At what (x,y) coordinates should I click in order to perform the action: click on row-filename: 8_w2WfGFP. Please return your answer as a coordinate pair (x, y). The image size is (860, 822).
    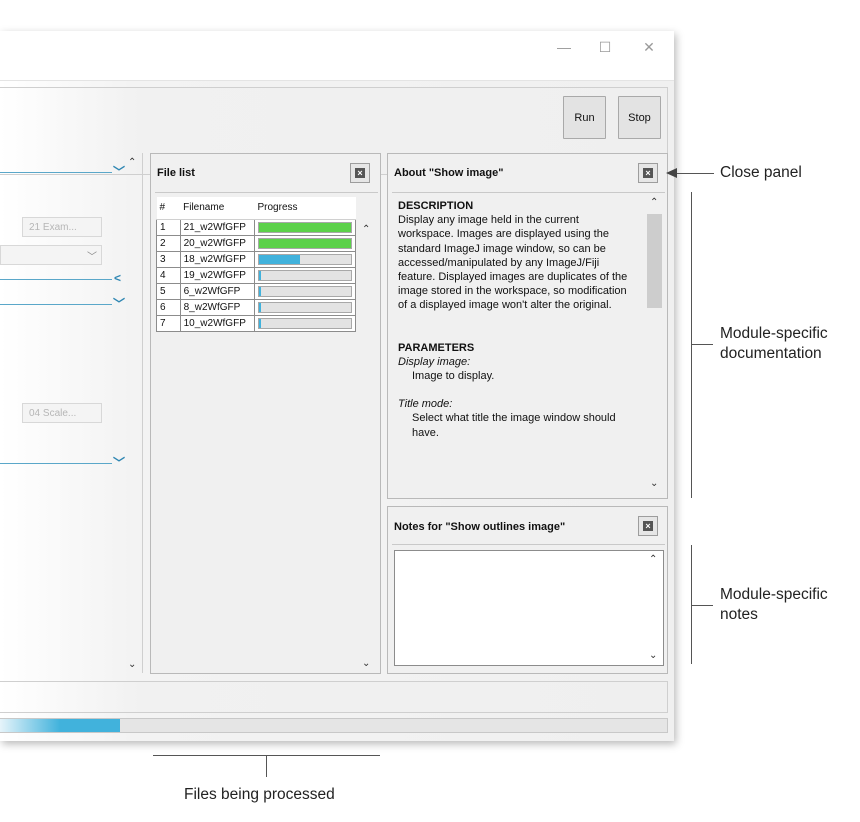
    Looking at the image, I should click on (217, 307).